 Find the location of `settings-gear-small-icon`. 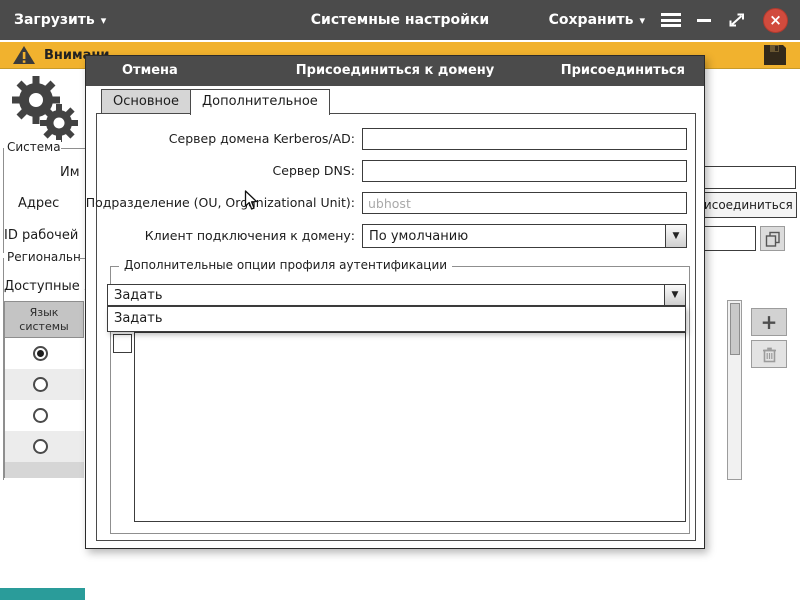

settings-gear-small-icon is located at coordinates (59, 123).